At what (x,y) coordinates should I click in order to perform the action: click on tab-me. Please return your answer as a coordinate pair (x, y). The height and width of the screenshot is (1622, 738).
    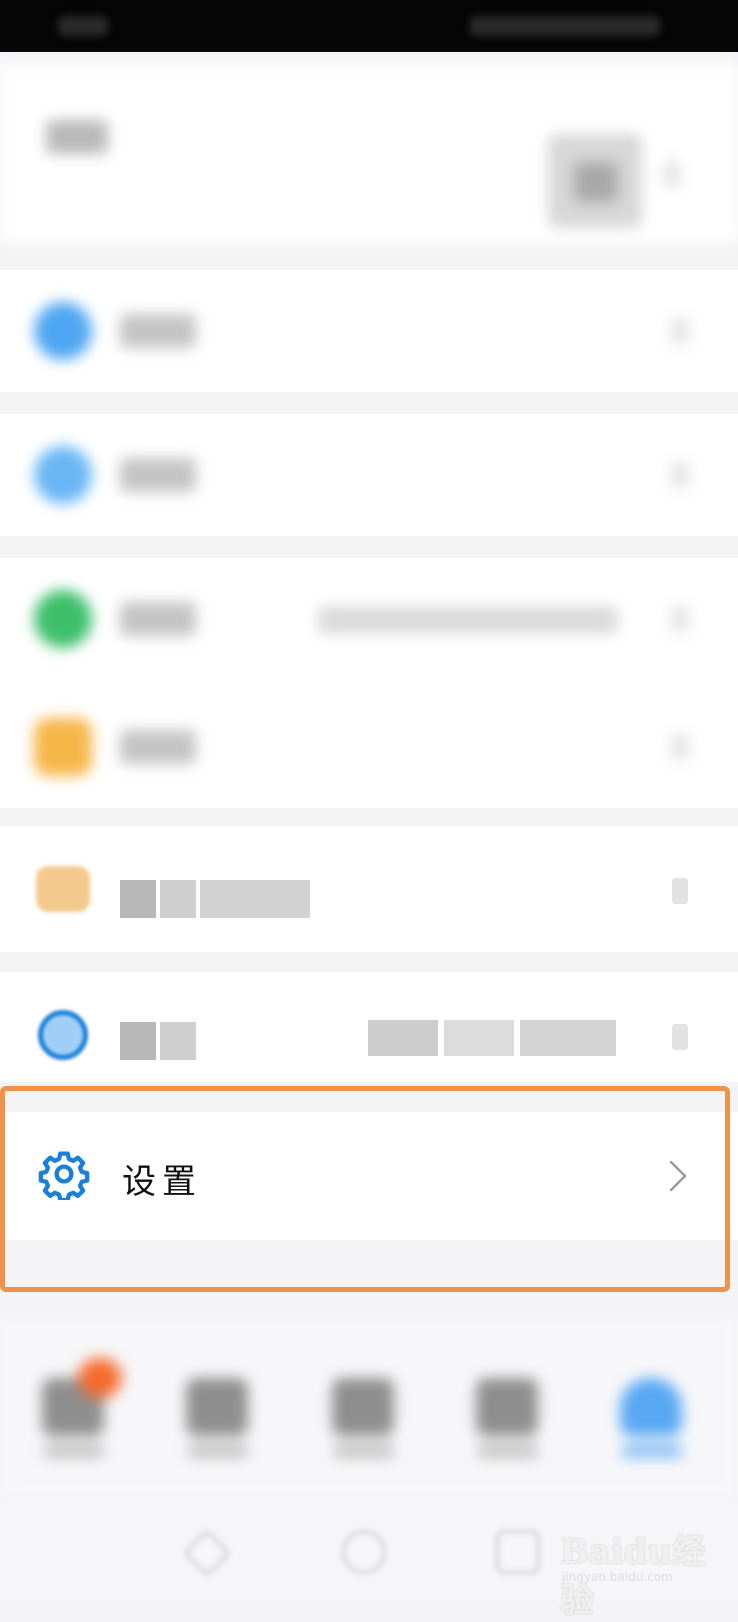
    Looking at the image, I should click on (651, 1407).